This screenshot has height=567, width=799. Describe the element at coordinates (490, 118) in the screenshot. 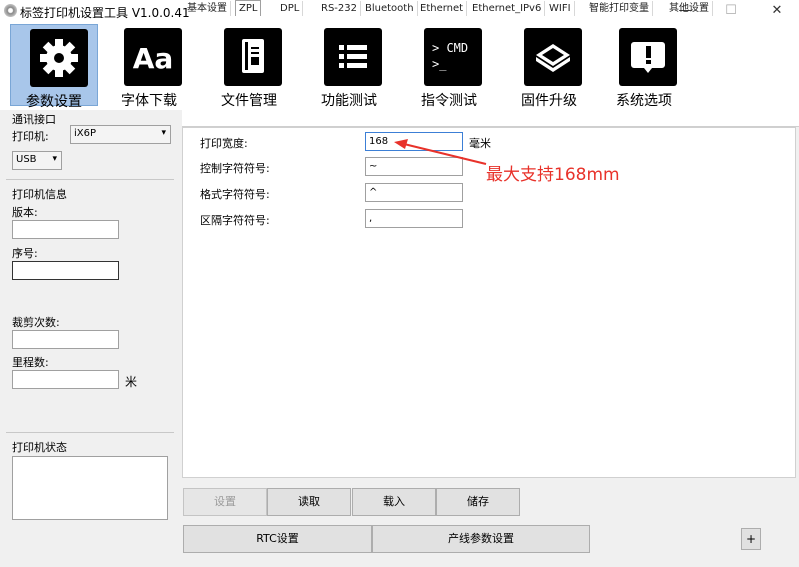

I see `tab-bar` at that location.